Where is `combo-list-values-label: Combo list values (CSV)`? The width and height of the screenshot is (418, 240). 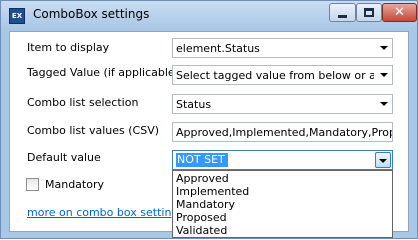
combo-list-values-label: Combo list values (CSV) is located at coordinates (93, 130).